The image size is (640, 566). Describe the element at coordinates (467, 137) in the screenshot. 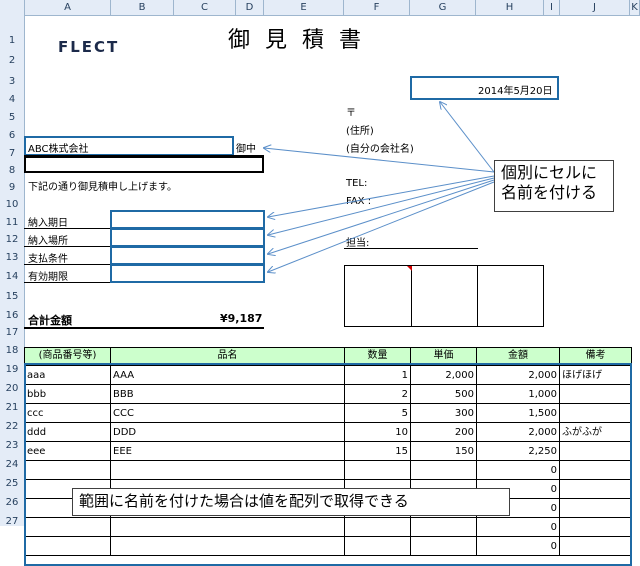

I see `arrow-to-date` at that location.